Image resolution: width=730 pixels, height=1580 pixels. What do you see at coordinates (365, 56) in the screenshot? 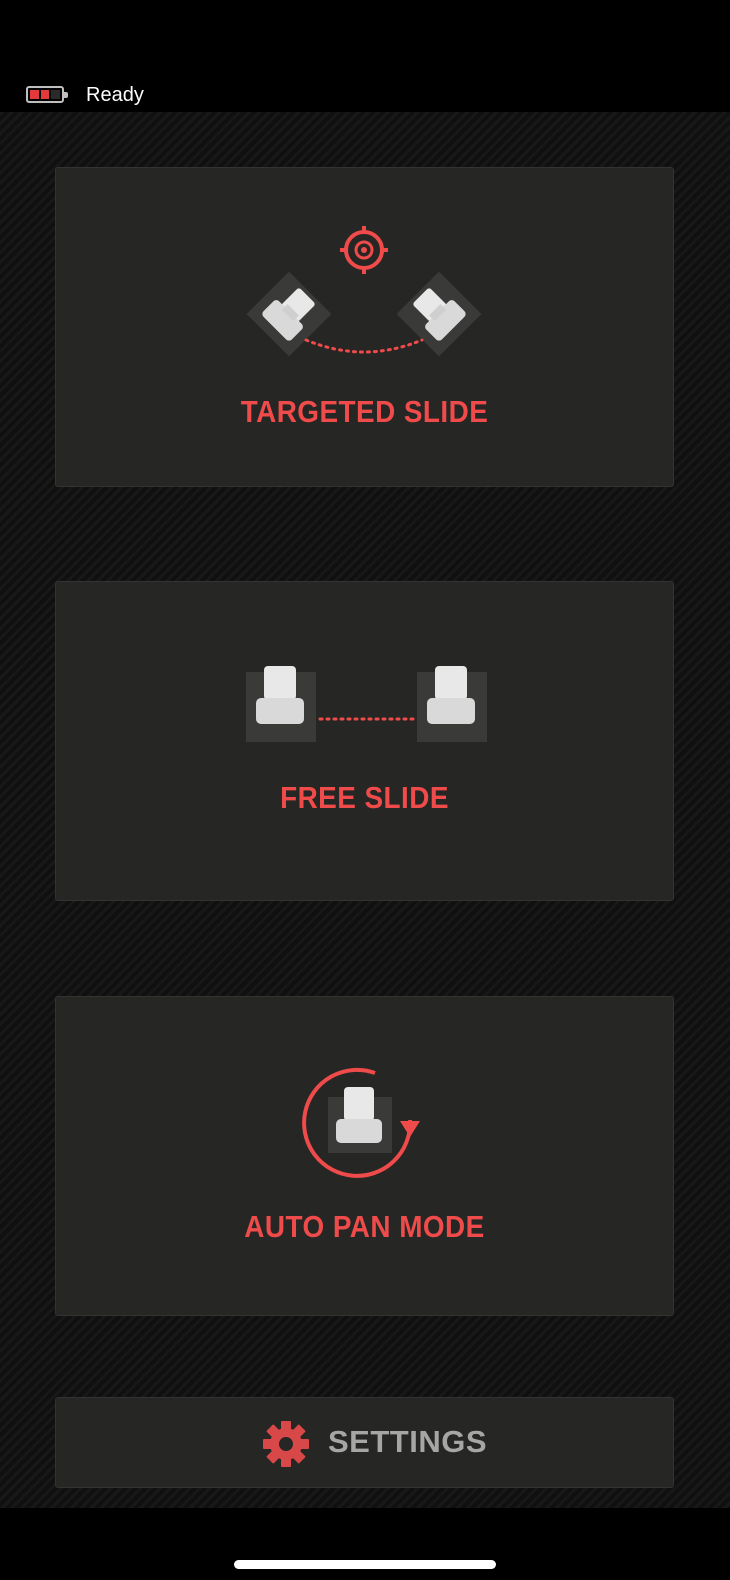
I see `status-bar: Ready` at bounding box center [365, 56].